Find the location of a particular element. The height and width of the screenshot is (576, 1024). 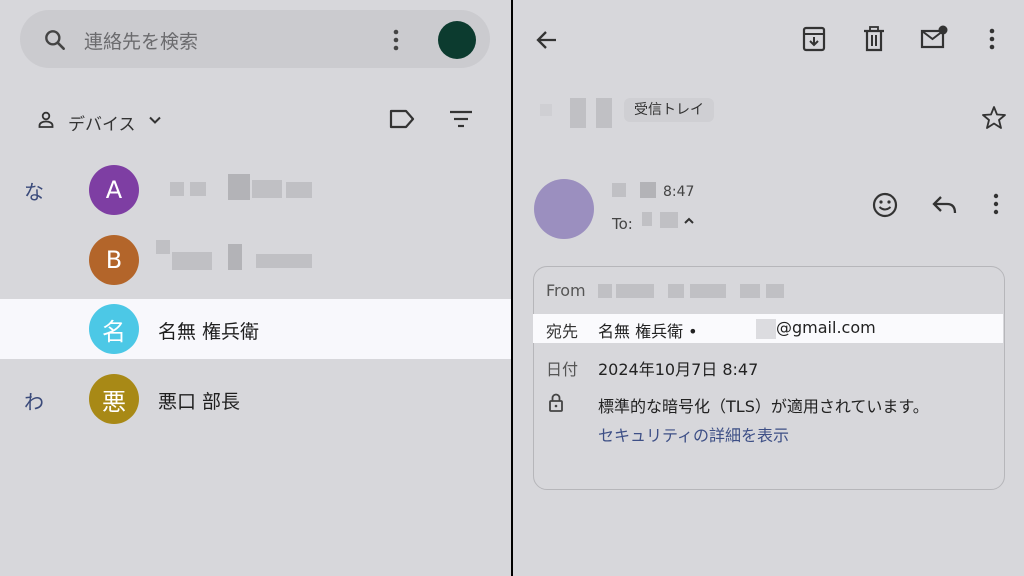

date-value: 2024年10月7日 8:47 is located at coordinates (678, 369).